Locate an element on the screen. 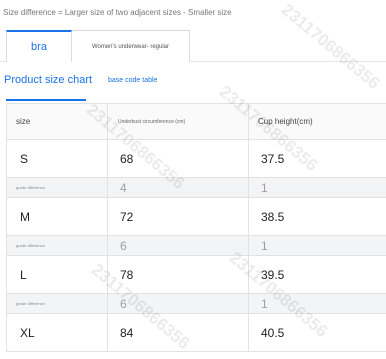  tab-womens-underwear-regular: Women's underwear- regular is located at coordinates (130, 46).